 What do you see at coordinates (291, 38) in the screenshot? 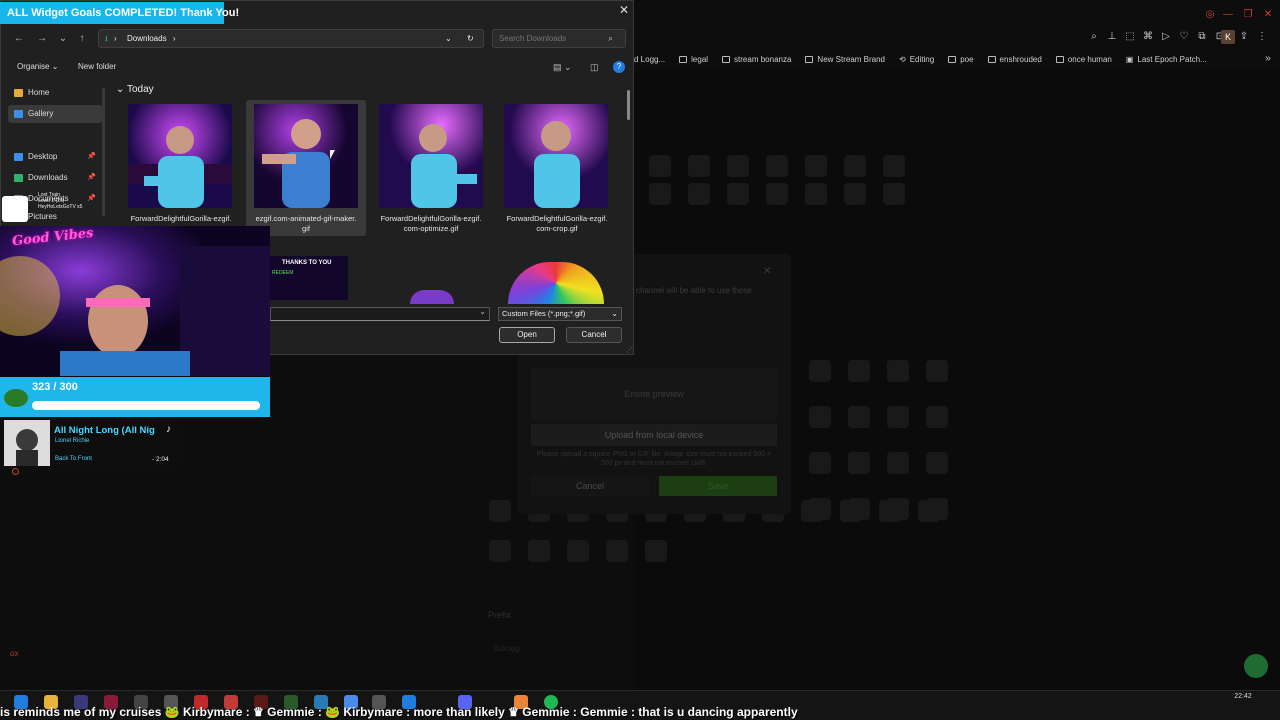
I see `address-bar: ⭳ › Downloads › ⌄ ↻` at bounding box center [291, 38].